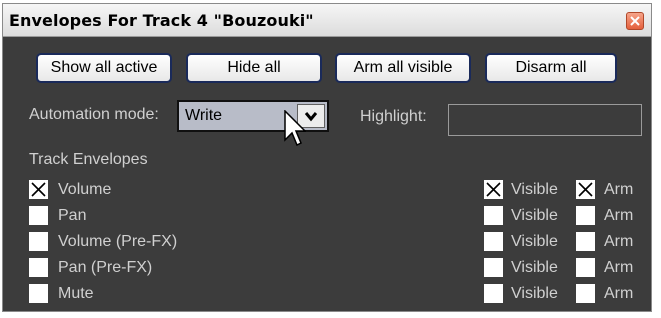  Describe the element at coordinates (403, 68) in the screenshot. I see `arm-all-visible-button: Arm all visible` at that location.